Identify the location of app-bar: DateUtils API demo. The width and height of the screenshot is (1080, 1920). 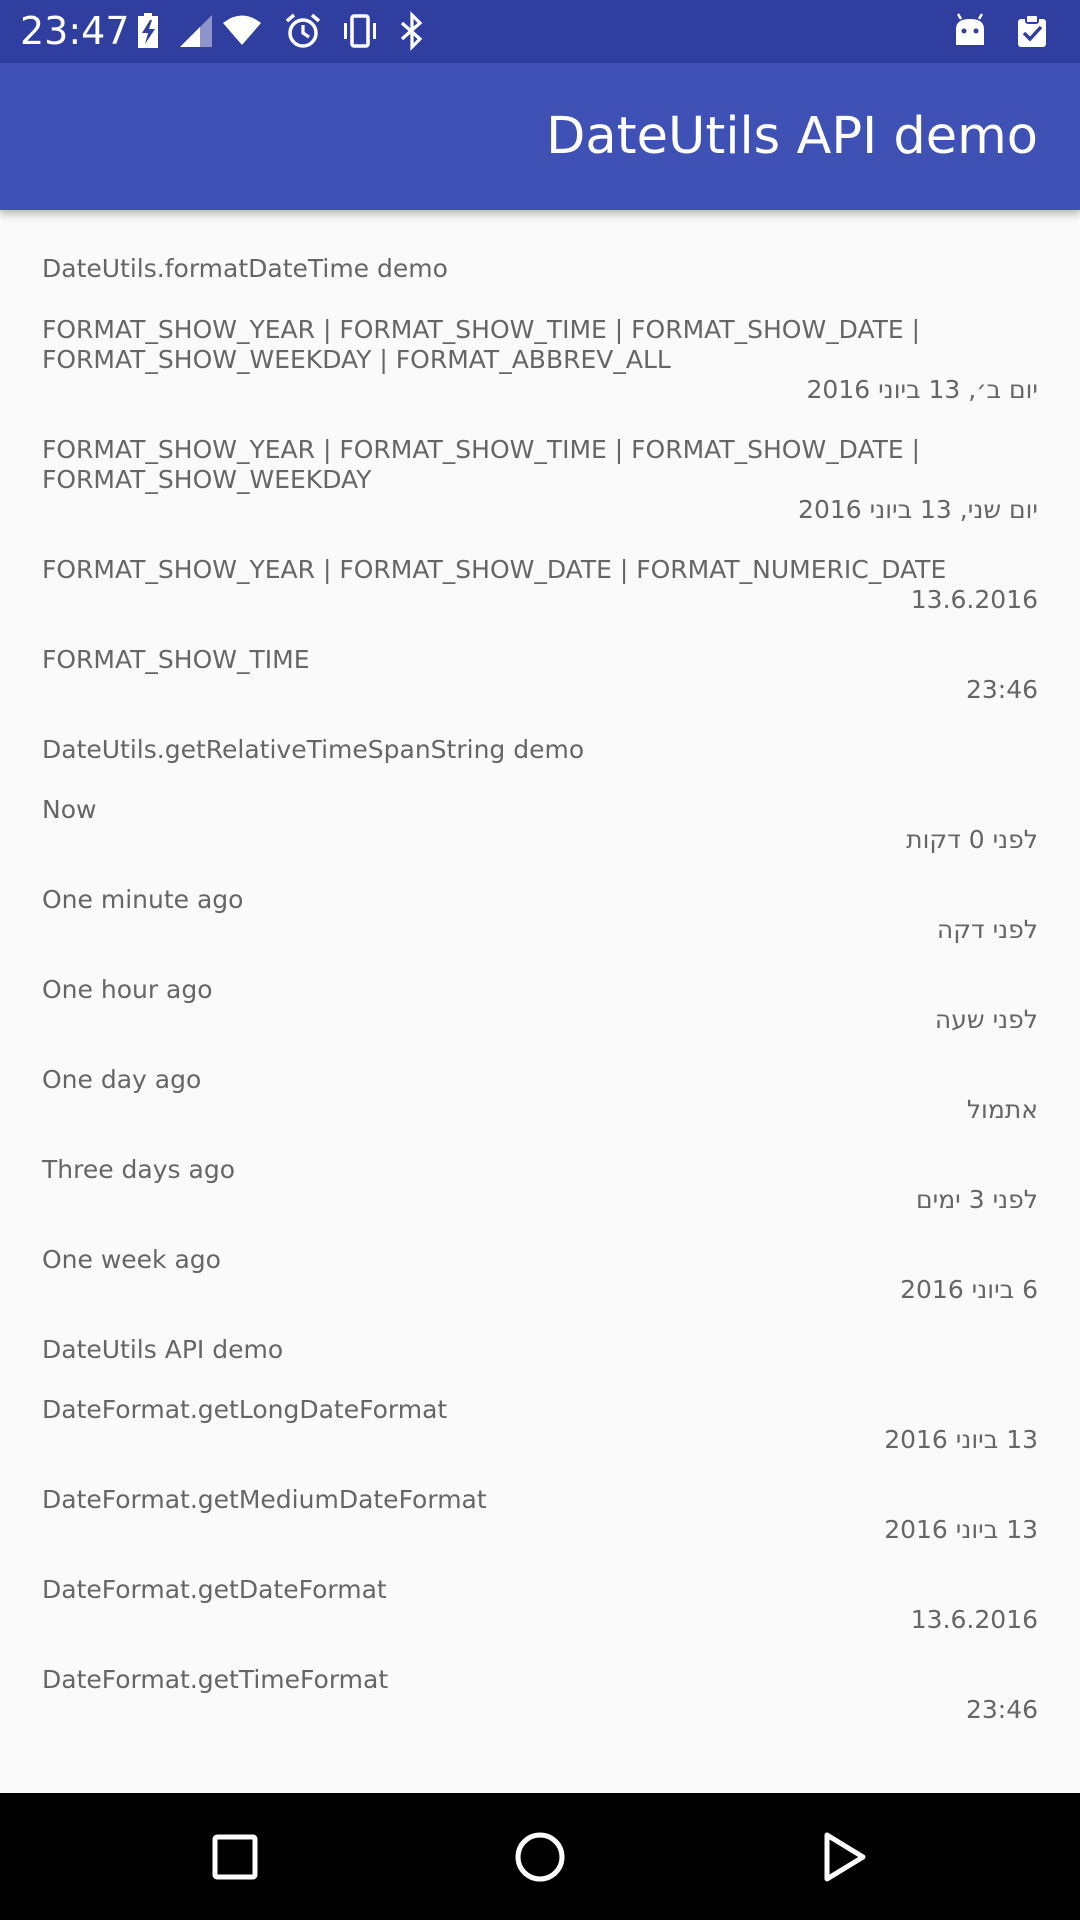
(540, 136).